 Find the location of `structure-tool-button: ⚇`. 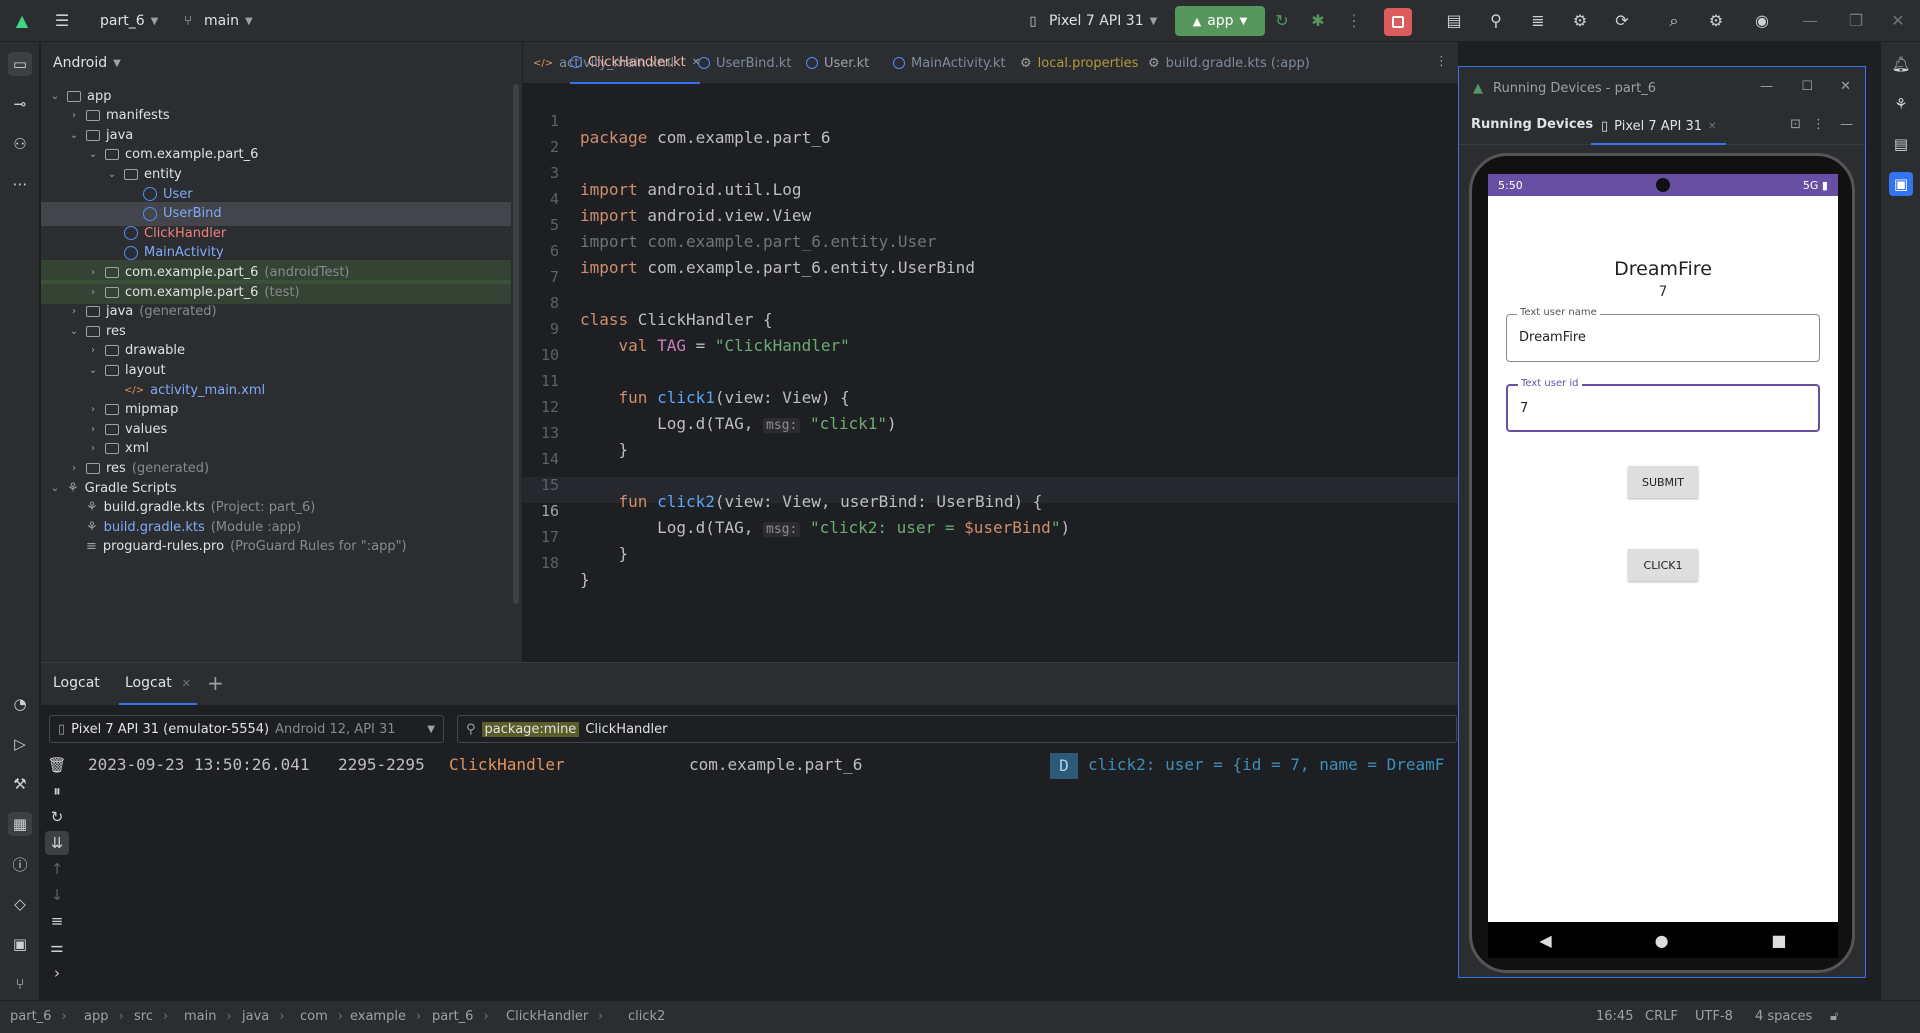

structure-tool-button: ⚇ is located at coordinates (20, 144).